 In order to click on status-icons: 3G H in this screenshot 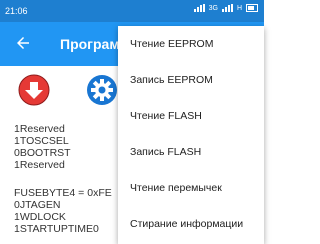, I will do `click(225, 8)`.